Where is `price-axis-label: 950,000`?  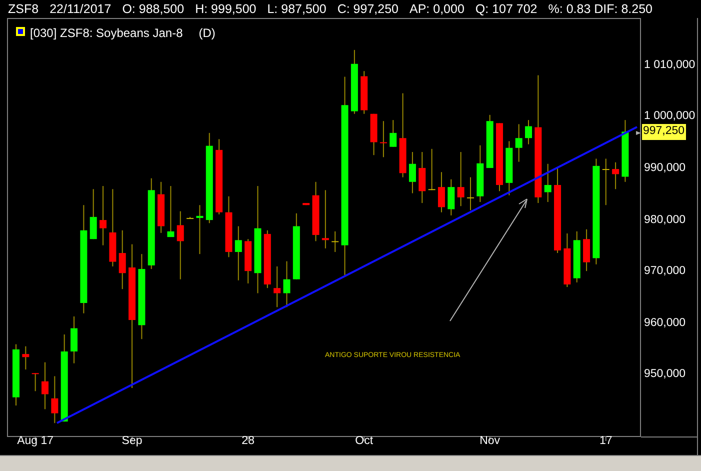
price-axis-label: 950,000 is located at coordinates (665, 375).